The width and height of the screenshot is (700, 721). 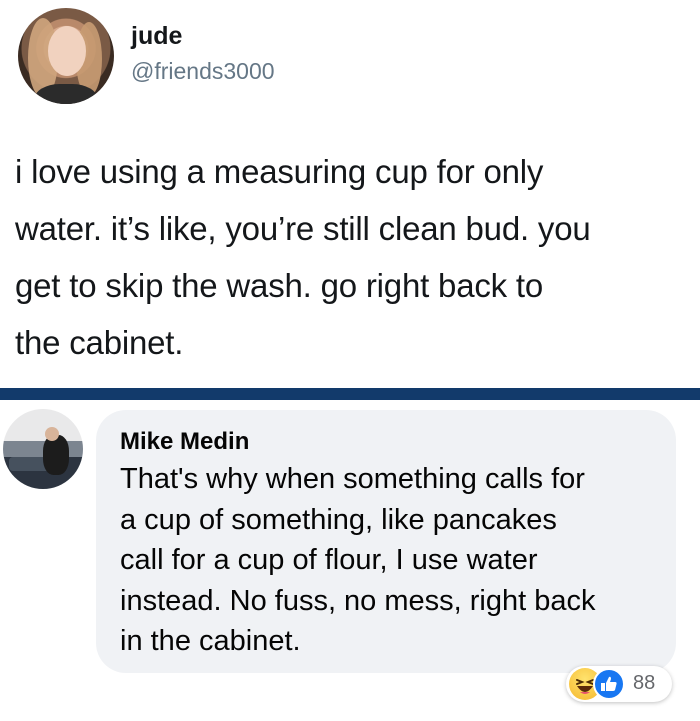 I want to click on like-icon, so click(x=609, y=684).